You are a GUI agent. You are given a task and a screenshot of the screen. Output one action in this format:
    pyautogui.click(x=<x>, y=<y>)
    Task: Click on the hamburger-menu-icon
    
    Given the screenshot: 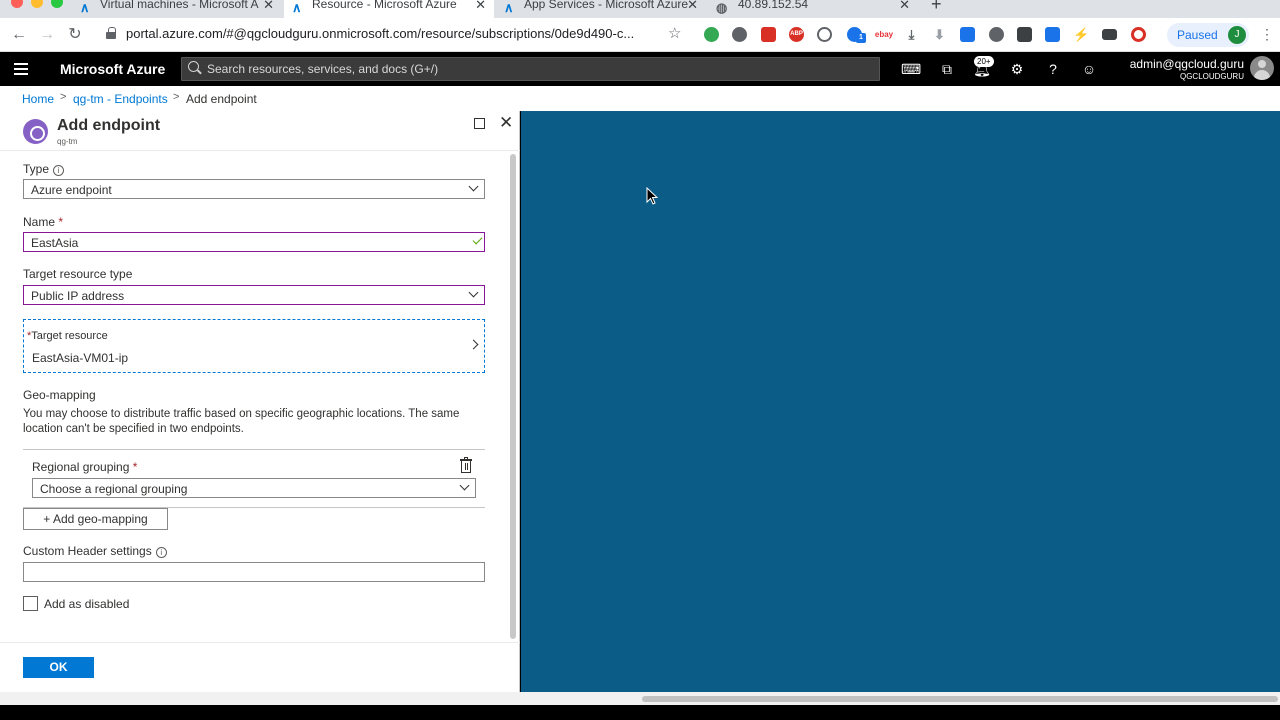 What is the action you would take?
    pyautogui.click(x=21, y=69)
    